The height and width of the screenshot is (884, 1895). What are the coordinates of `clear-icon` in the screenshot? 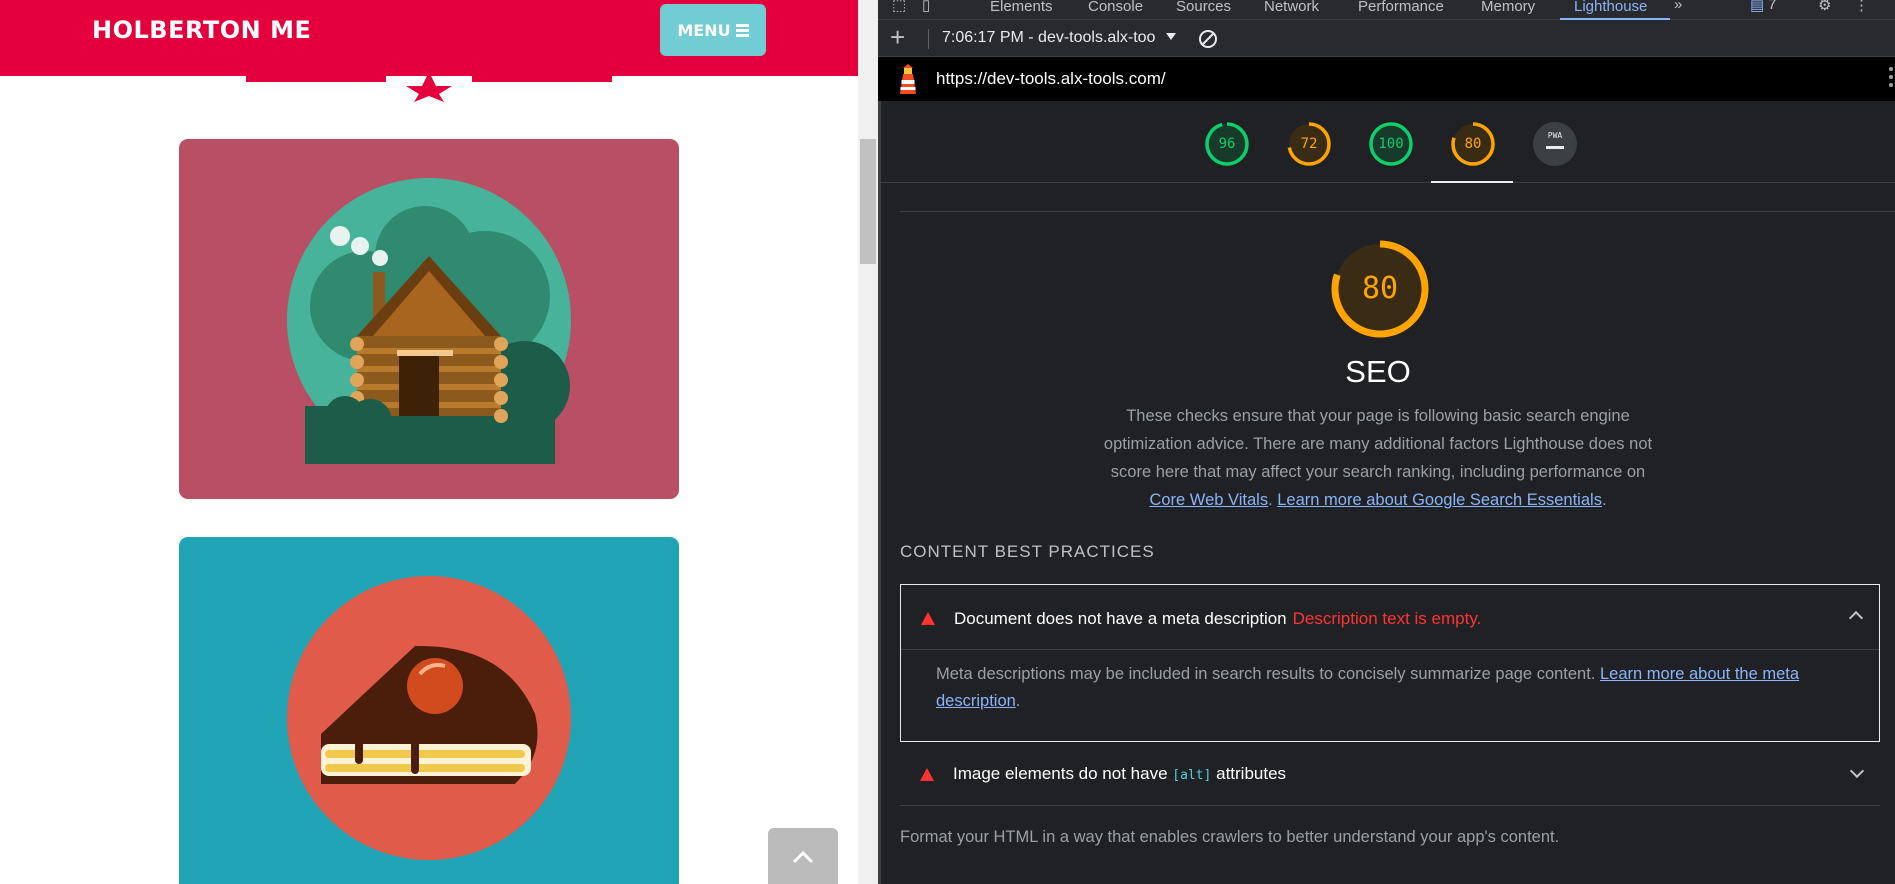 It's located at (1208, 39).